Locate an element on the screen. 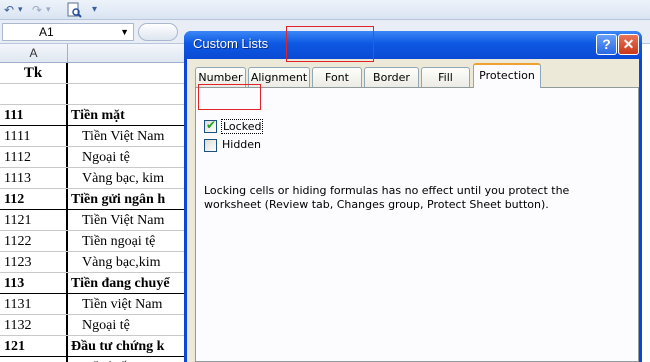  table-row: 1132 Ngoại tệ is located at coordinates (95, 325).